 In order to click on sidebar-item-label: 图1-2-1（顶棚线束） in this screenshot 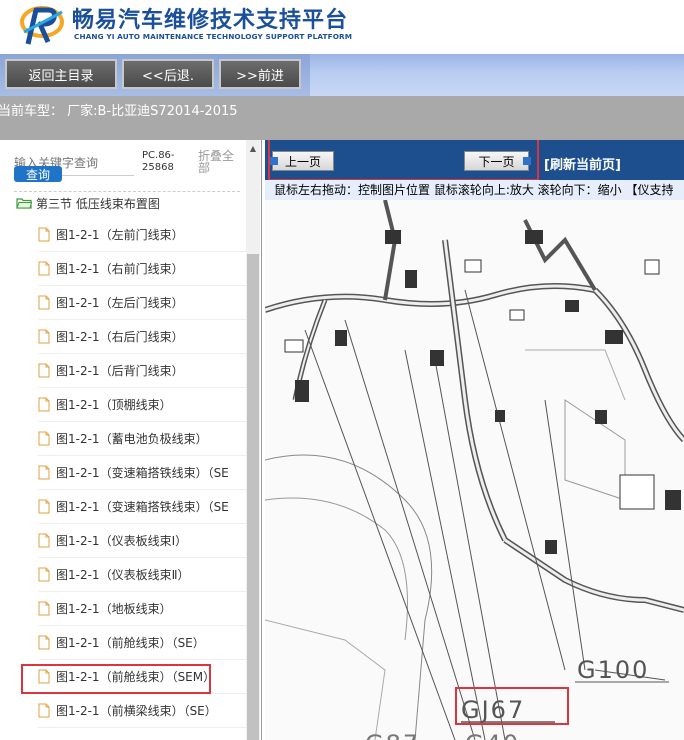, I will do `click(114, 405)`.